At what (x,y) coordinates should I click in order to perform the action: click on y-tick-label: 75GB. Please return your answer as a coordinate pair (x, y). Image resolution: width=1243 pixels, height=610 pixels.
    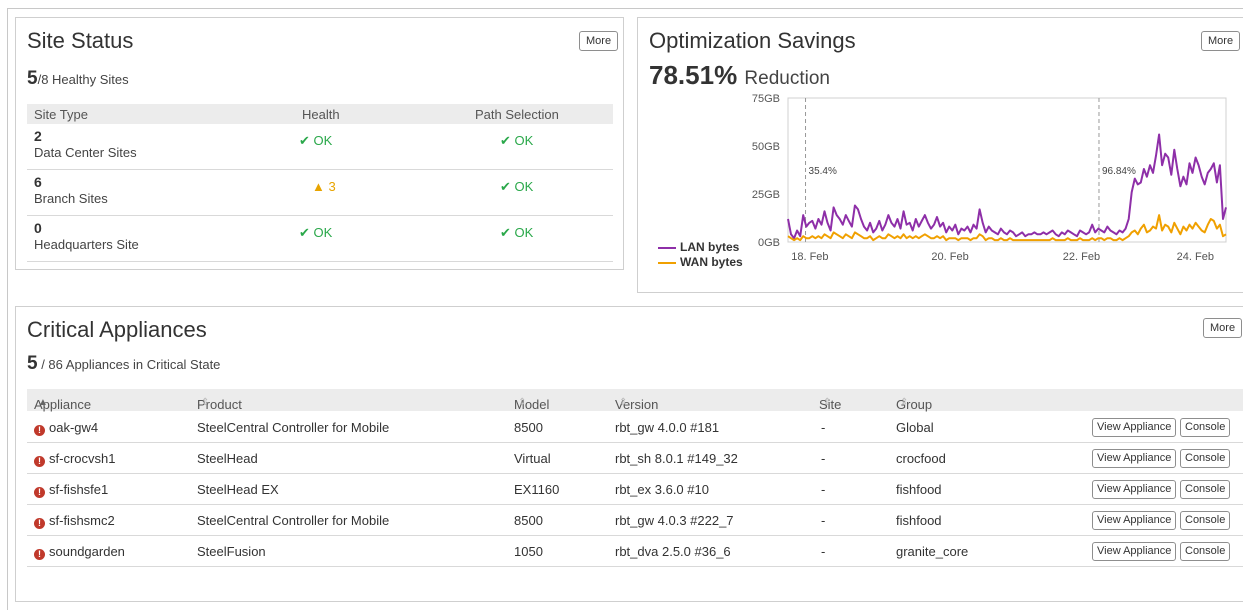
    Looking at the image, I should click on (766, 99).